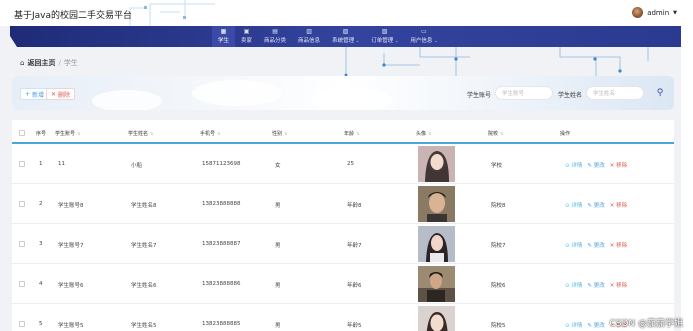 This screenshot has height=331, width=693. I want to click on col-age: 年龄 ⇅, so click(351, 133).